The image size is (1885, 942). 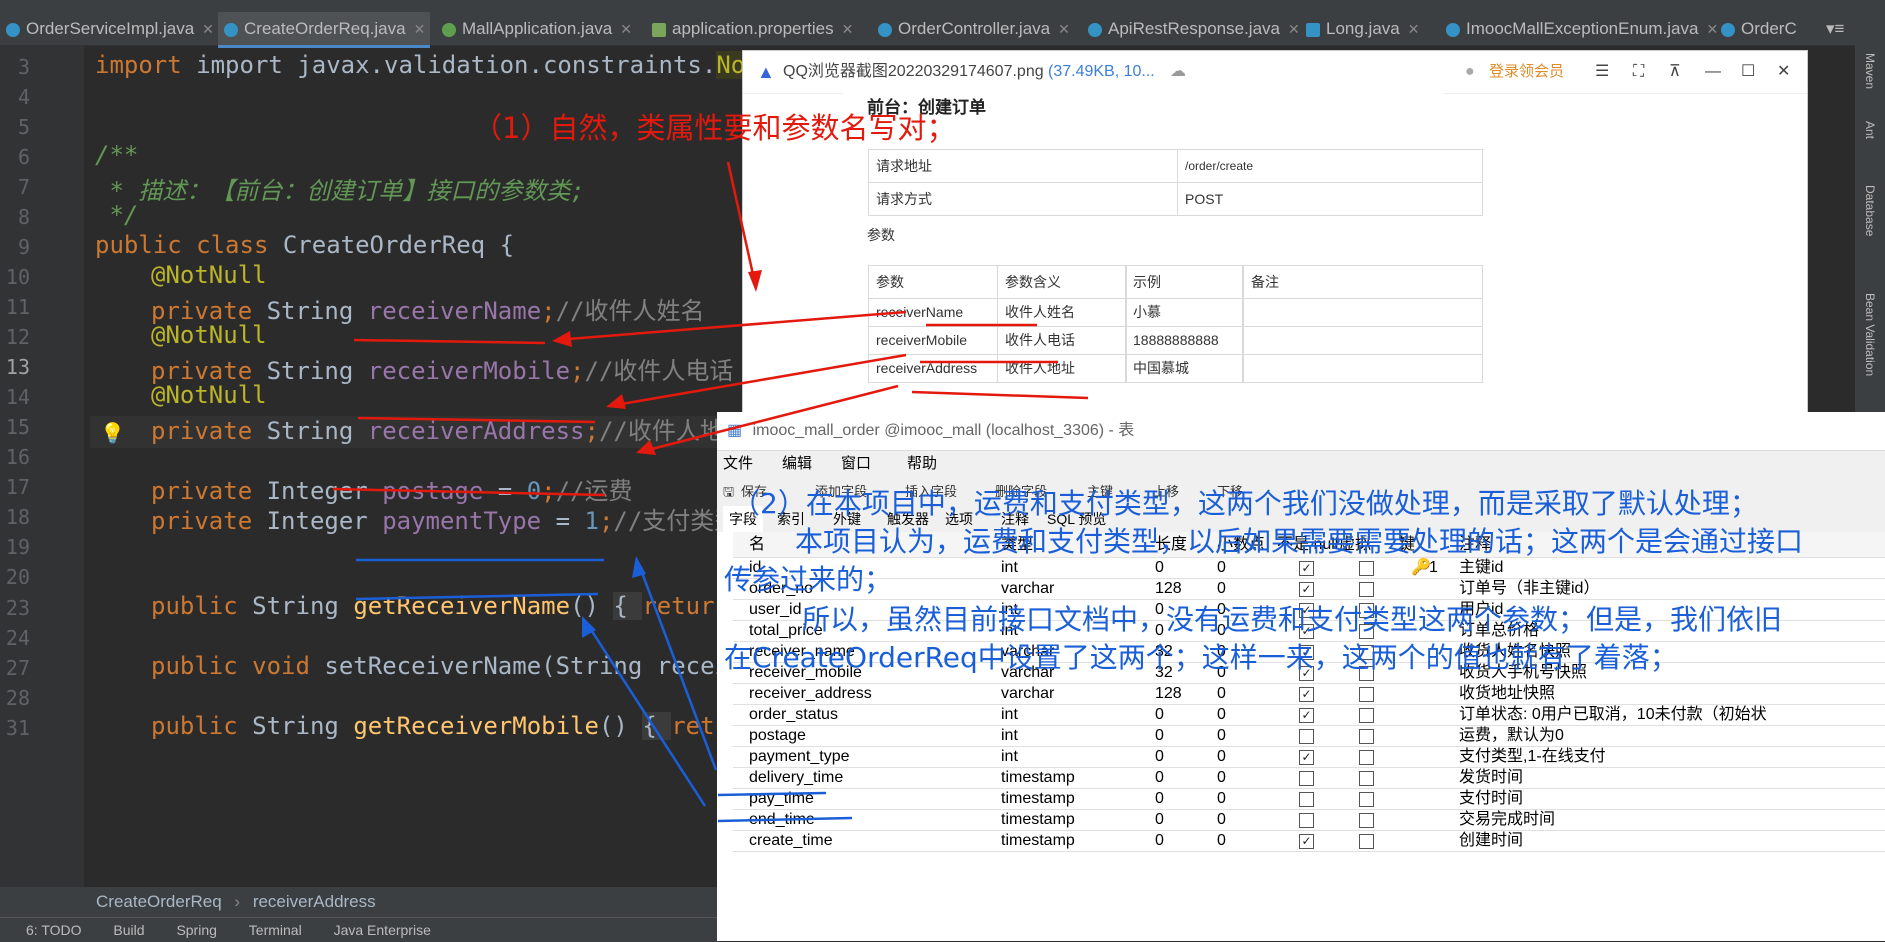 I want to click on grid-cell: 创建时间, so click(x=1491, y=840).